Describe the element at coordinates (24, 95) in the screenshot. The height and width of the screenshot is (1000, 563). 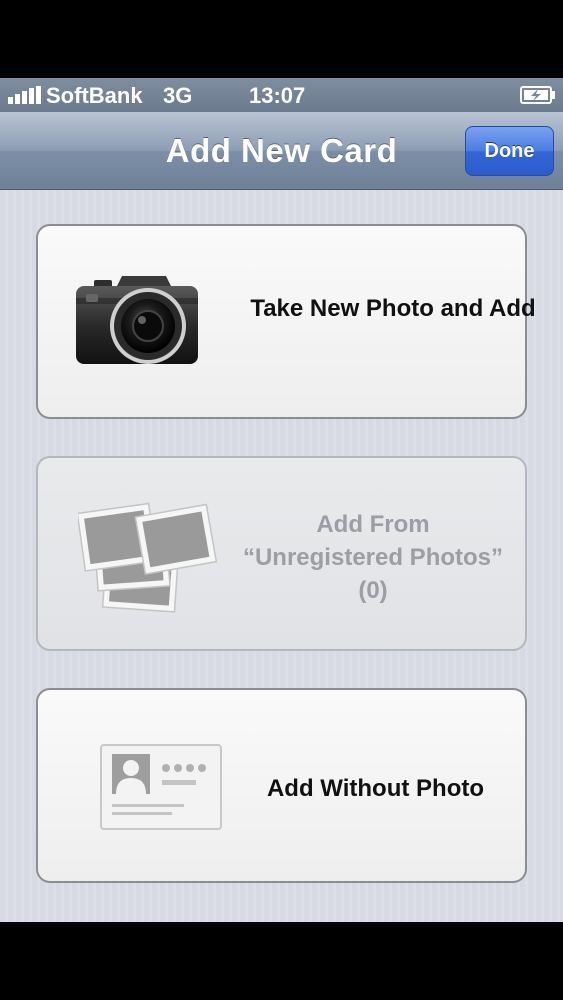
I see `signal-strength-icon` at that location.